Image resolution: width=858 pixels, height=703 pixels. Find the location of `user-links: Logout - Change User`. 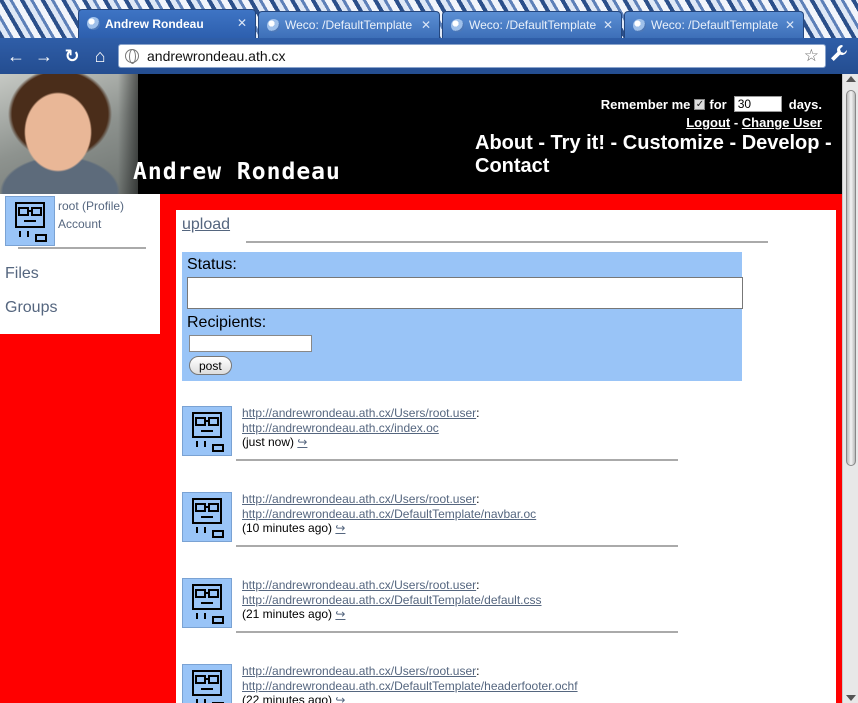

user-links: Logout - Change User is located at coordinates (754, 122).